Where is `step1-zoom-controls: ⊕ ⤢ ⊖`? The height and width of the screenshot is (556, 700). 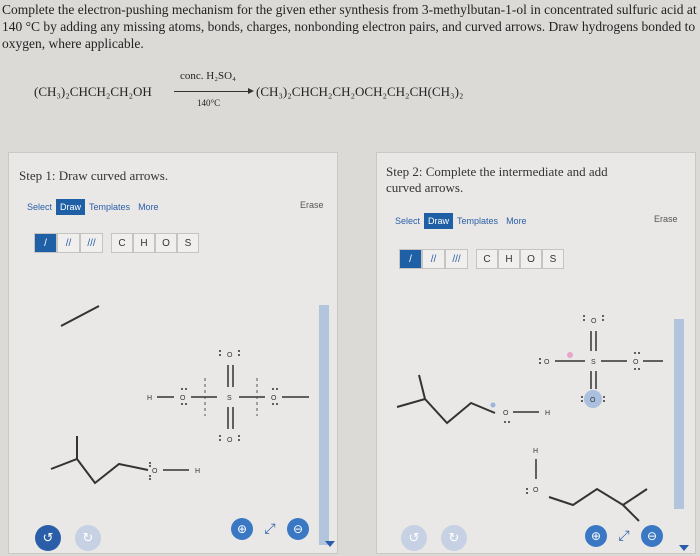 step1-zoom-controls: ⊕ ⤢ ⊖ is located at coordinates (270, 529).